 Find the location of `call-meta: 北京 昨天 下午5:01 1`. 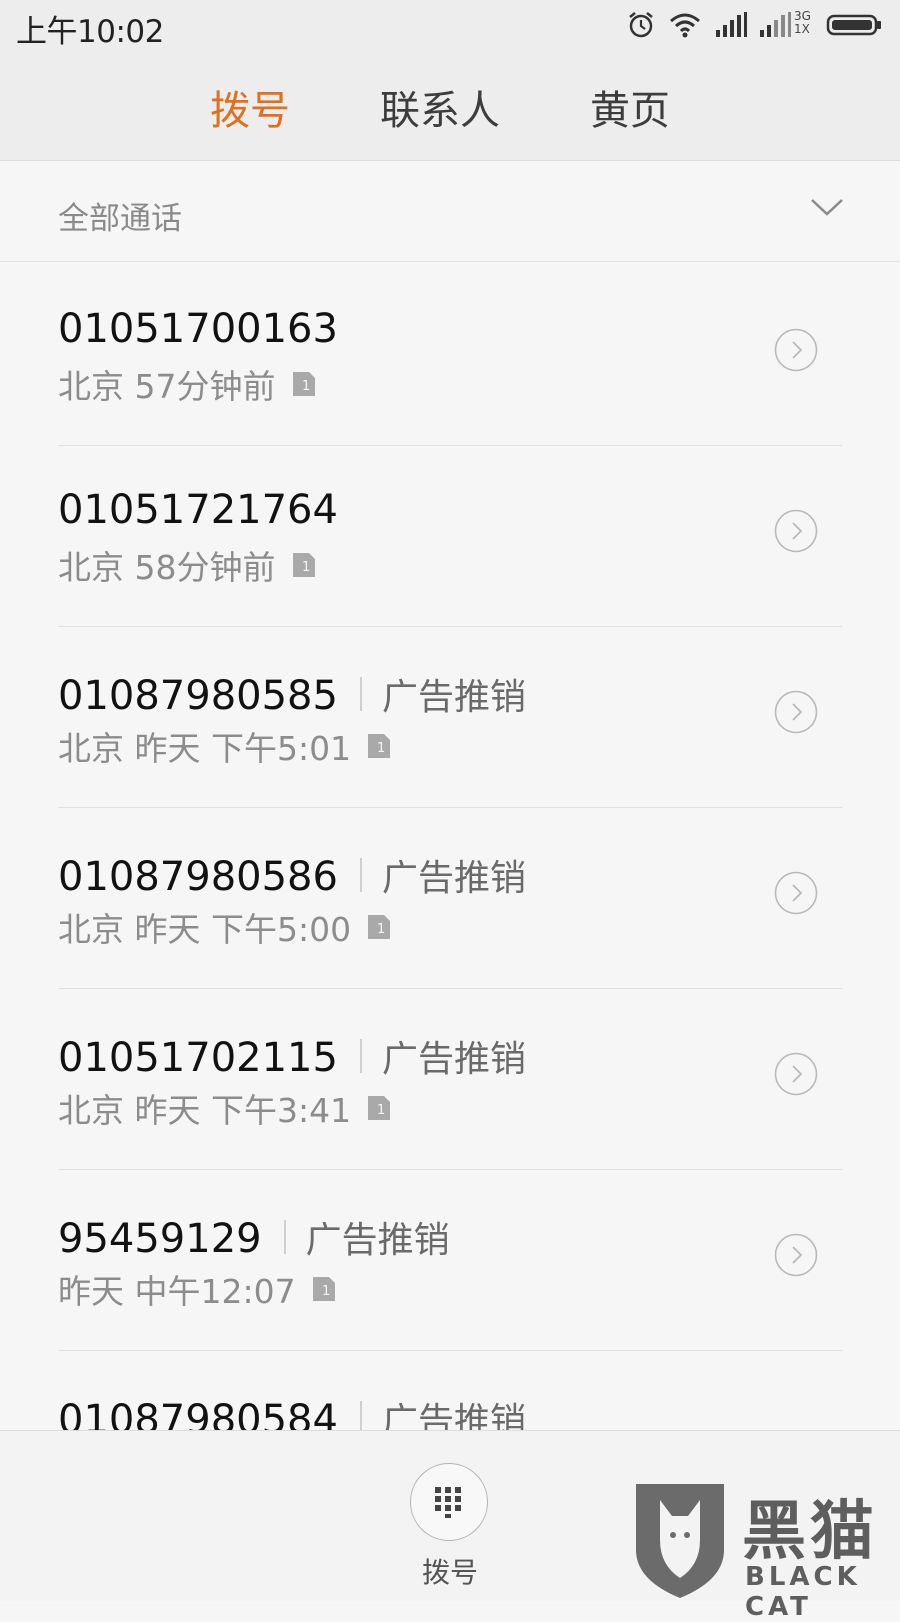

call-meta: 北京 昨天 下午5:01 1 is located at coordinates (224, 746).